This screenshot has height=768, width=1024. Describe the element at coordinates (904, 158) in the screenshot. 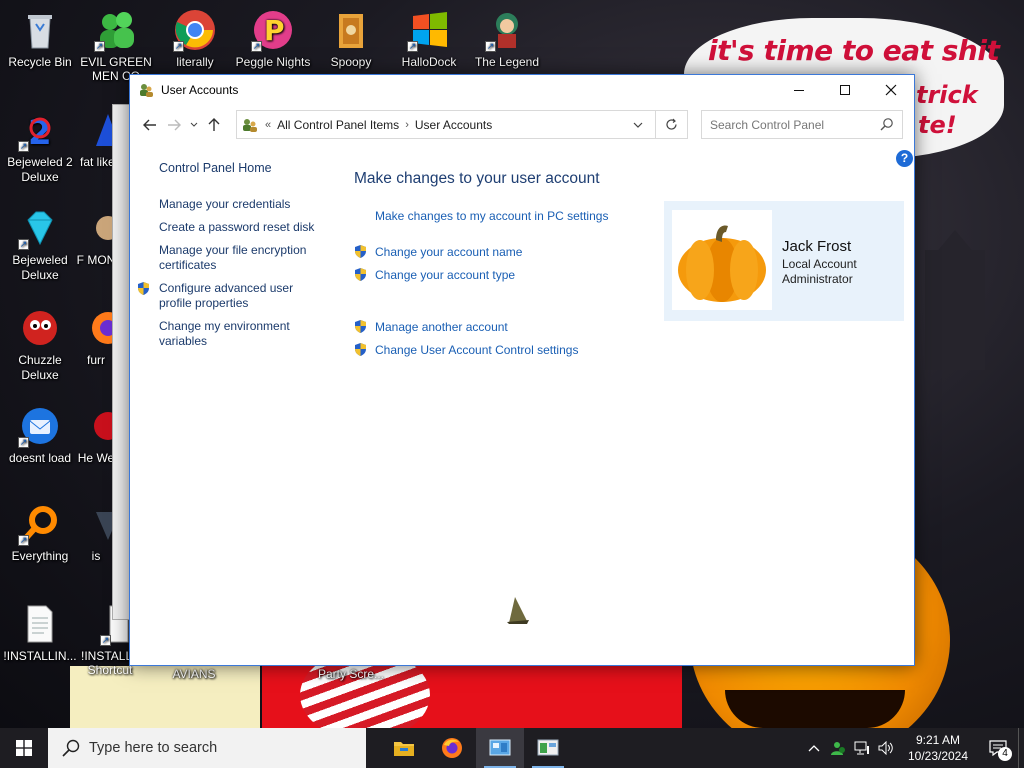

I see `help-button: ?` at that location.